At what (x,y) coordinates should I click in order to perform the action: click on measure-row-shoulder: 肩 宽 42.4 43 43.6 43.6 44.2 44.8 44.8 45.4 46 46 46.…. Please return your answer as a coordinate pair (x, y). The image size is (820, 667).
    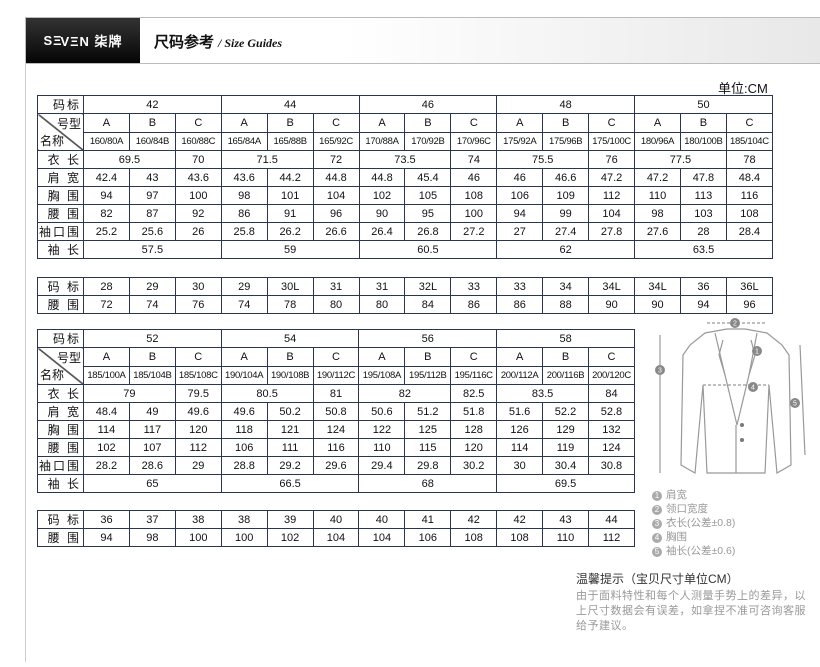
    Looking at the image, I should click on (405, 177).